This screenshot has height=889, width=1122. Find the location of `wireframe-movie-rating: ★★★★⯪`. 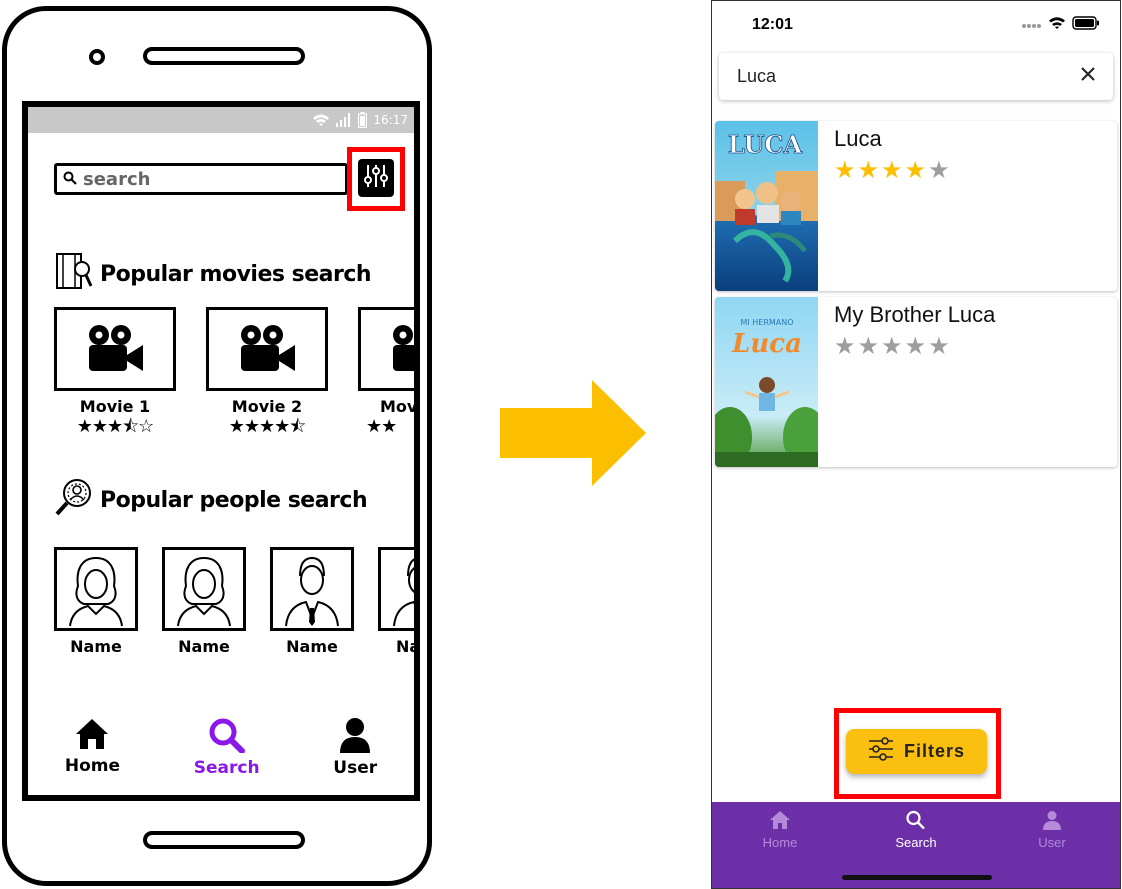

wireframe-movie-rating: ★★★★⯪ is located at coordinates (267, 426).